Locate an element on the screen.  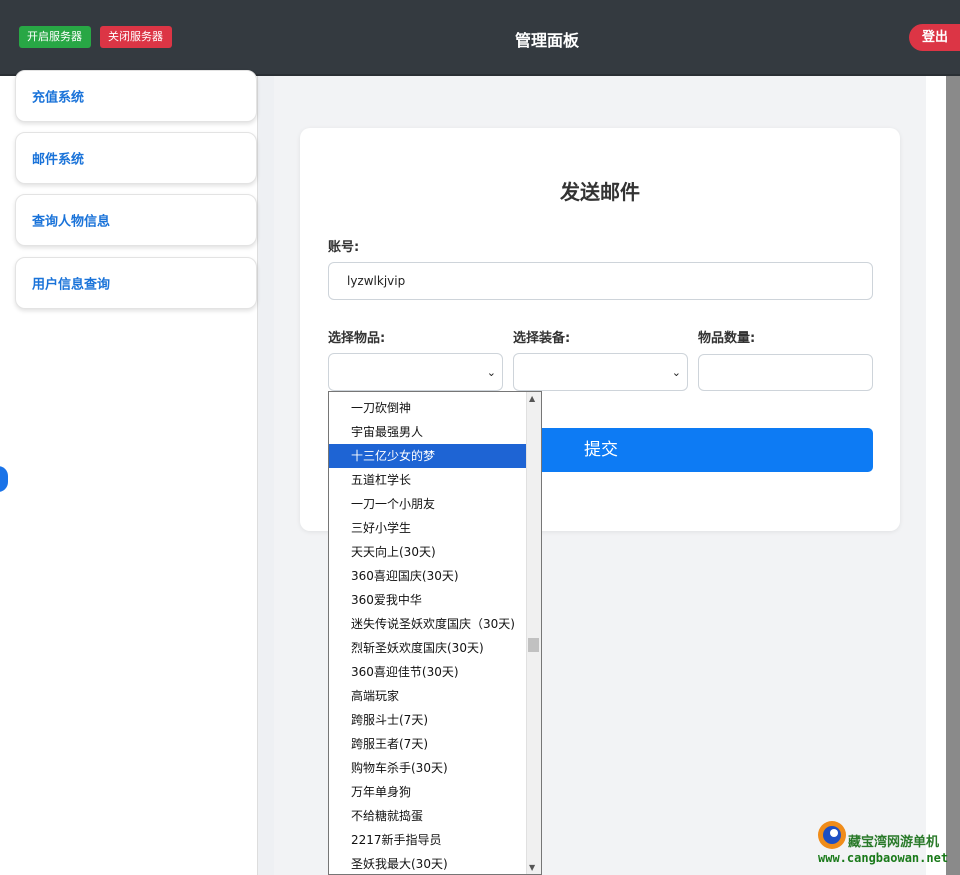
dropdown-option: 跨服王者(7天) is located at coordinates (428, 744).